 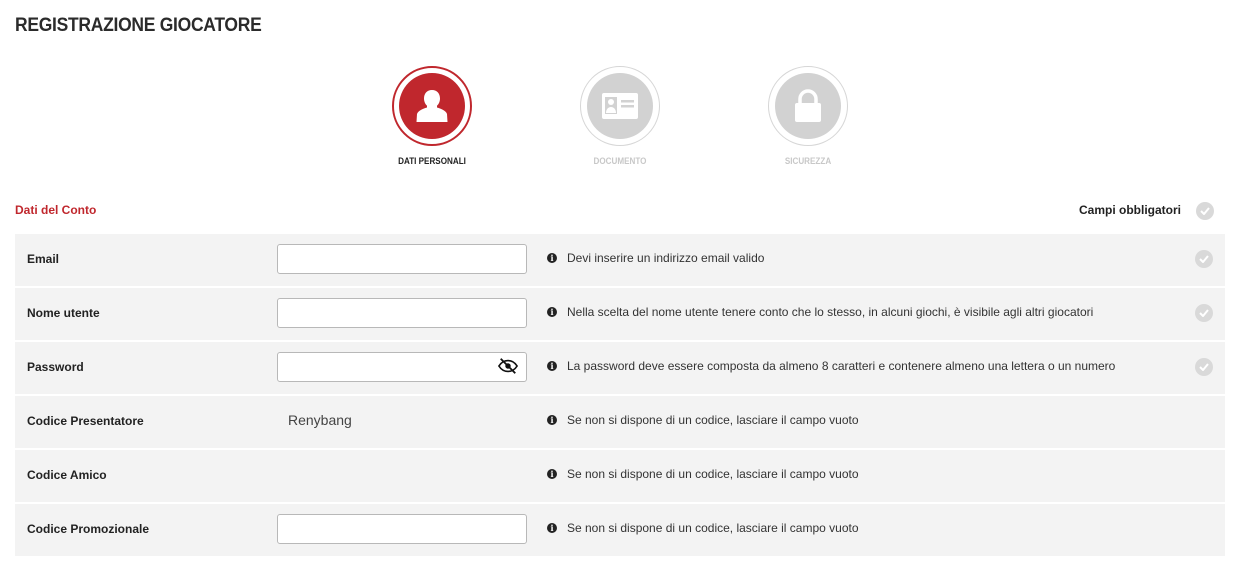 What do you see at coordinates (620, 106) in the screenshot?
I see `id-card-icon` at bounding box center [620, 106].